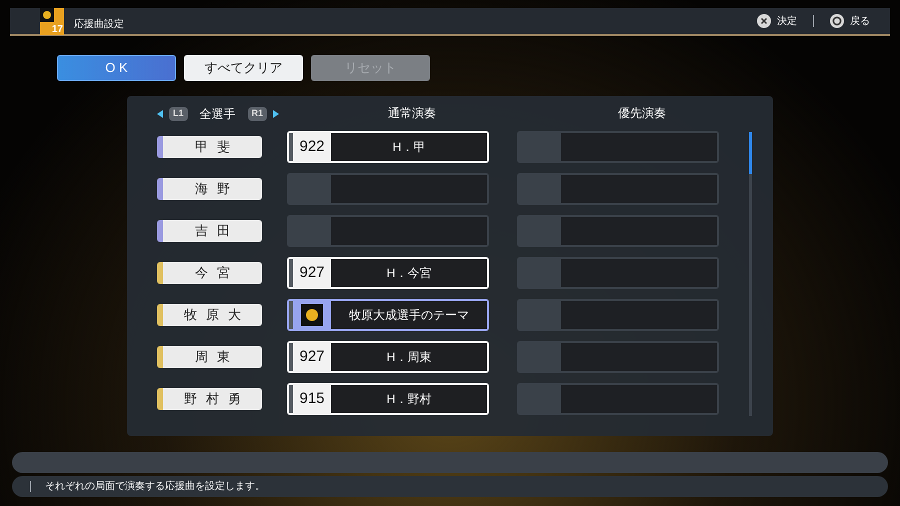 The height and width of the screenshot is (506, 900). Describe the element at coordinates (160, 114) in the screenshot. I see `left-arrow-icon` at that location.